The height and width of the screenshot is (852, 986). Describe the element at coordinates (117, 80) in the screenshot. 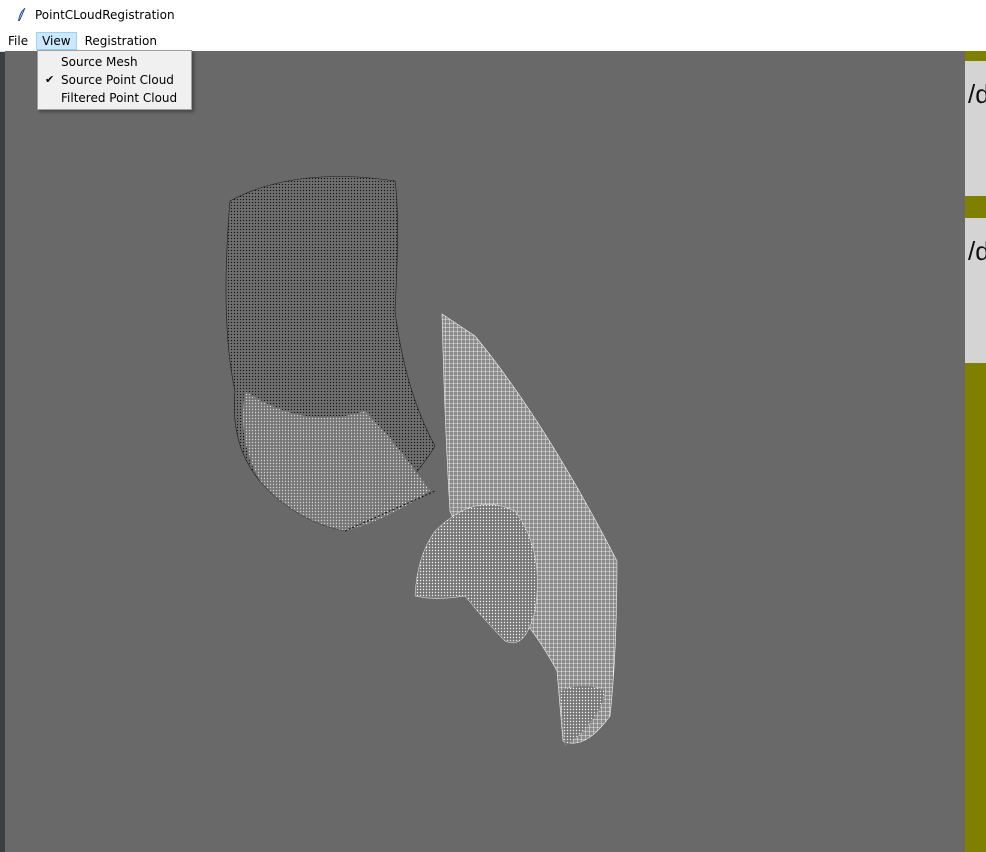

I see `menu-item-label: Source Point Cloud` at that location.